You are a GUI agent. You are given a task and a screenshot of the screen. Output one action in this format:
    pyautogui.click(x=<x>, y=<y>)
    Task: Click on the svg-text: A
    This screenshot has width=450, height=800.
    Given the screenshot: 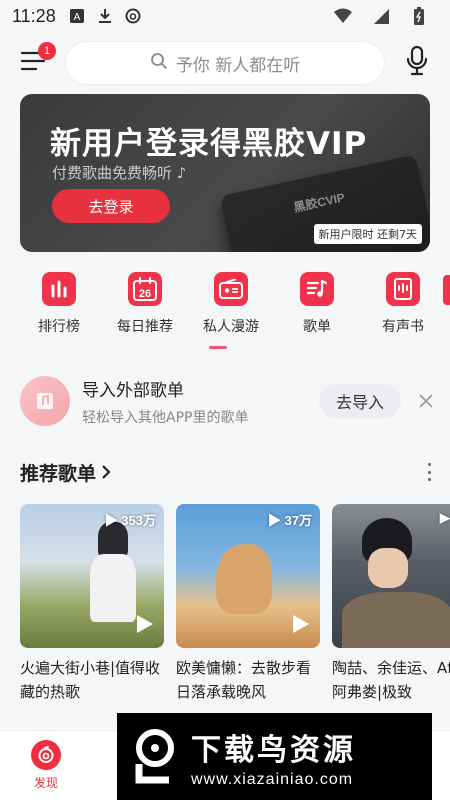 What is the action you would take?
    pyautogui.click(x=76, y=17)
    